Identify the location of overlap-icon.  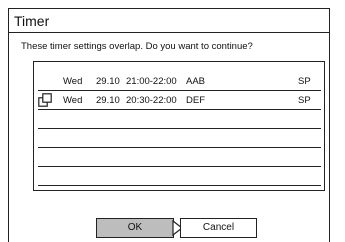
(45, 100).